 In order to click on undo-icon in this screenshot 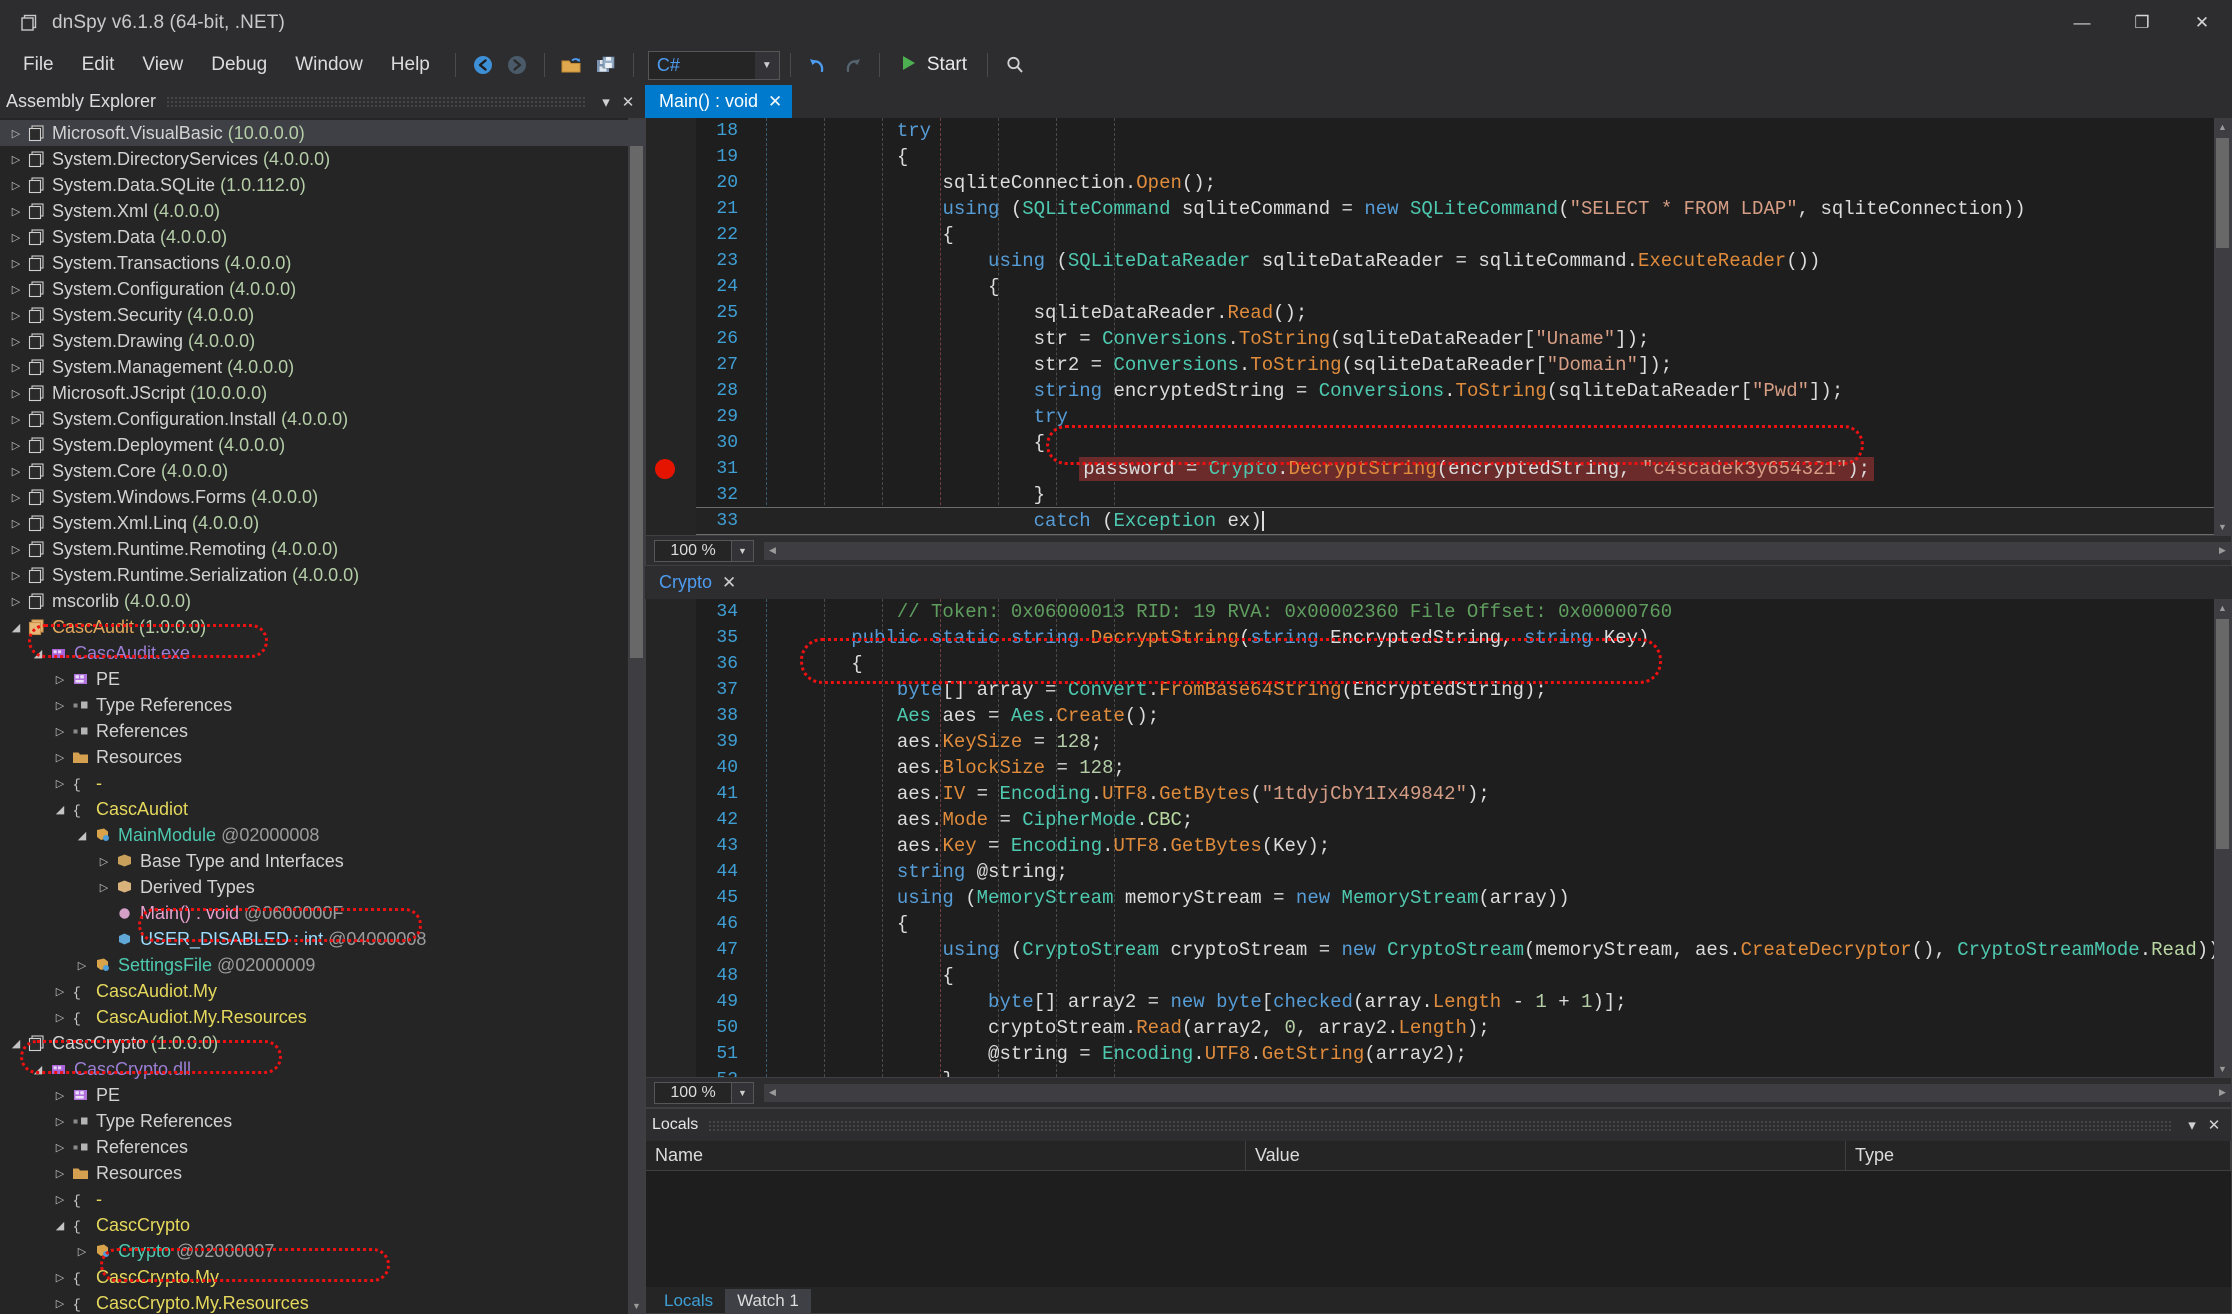, I will do `click(818, 65)`.